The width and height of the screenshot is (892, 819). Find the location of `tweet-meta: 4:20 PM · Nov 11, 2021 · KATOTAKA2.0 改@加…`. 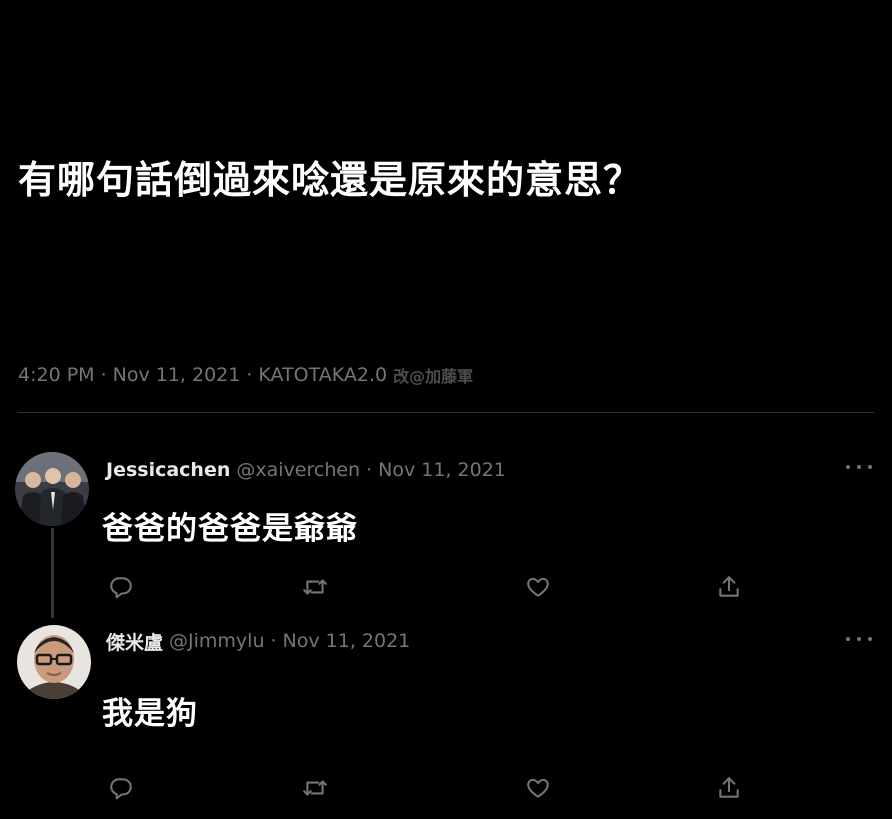

tweet-meta: 4:20 PM · Nov 11, 2021 · KATOTAKA2.0 改@加… is located at coordinates (245, 375).